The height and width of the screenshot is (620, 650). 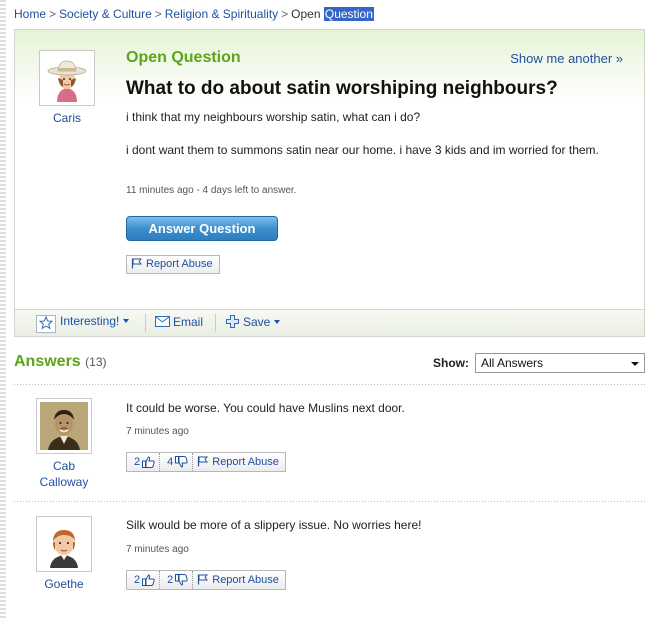 What do you see at coordinates (232, 321) in the screenshot?
I see `plus-icon` at bounding box center [232, 321].